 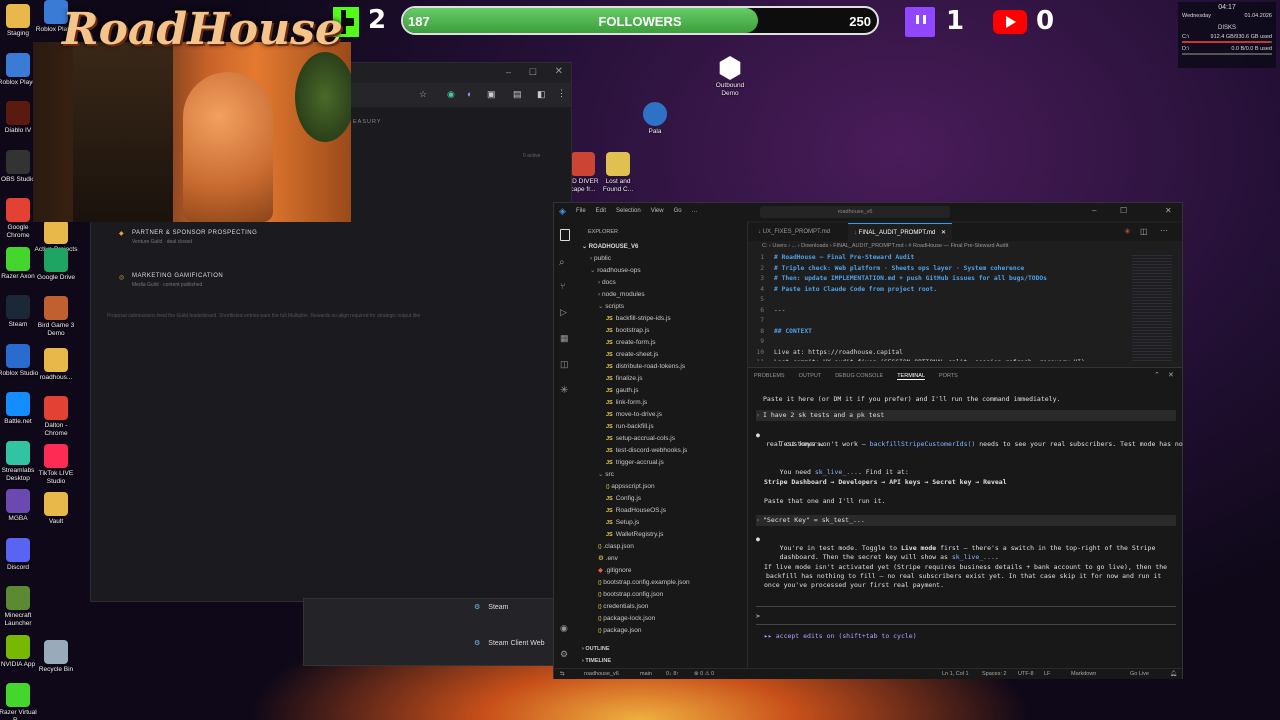 What do you see at coordinates (730, 77) in the screenshot?
I see `desktop-icon-outbound: Outbound Demo` at bounding box center [730, 77].